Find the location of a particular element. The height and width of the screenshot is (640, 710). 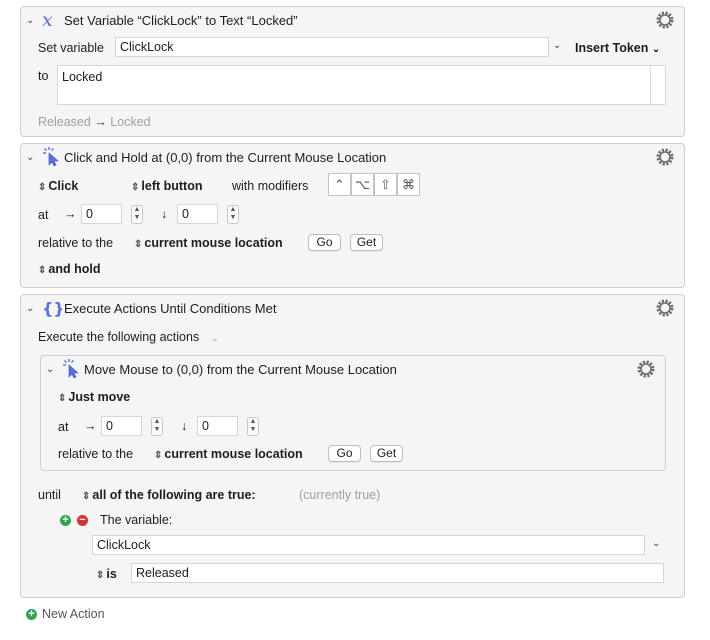

currently-status: (currently true) is located at coordinates (340, 495).